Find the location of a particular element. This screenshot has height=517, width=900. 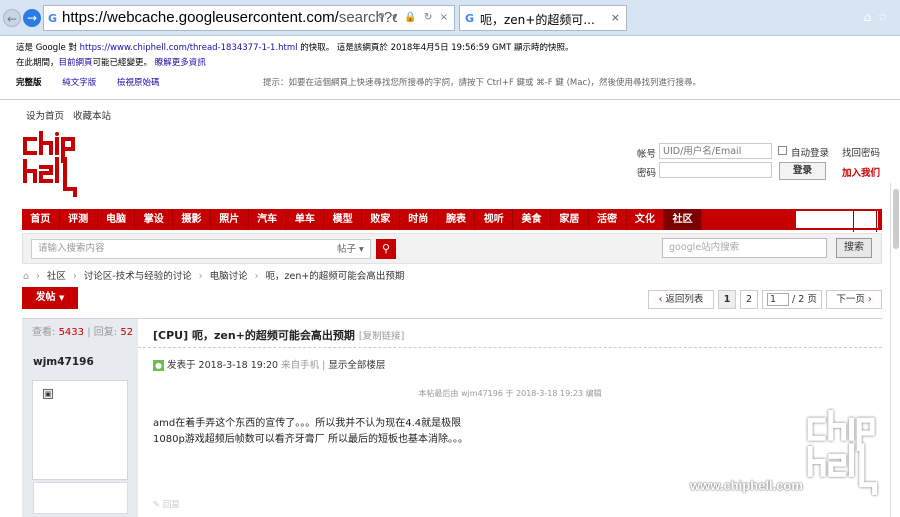

page-scrollbar is located at coordinates (895, 350).